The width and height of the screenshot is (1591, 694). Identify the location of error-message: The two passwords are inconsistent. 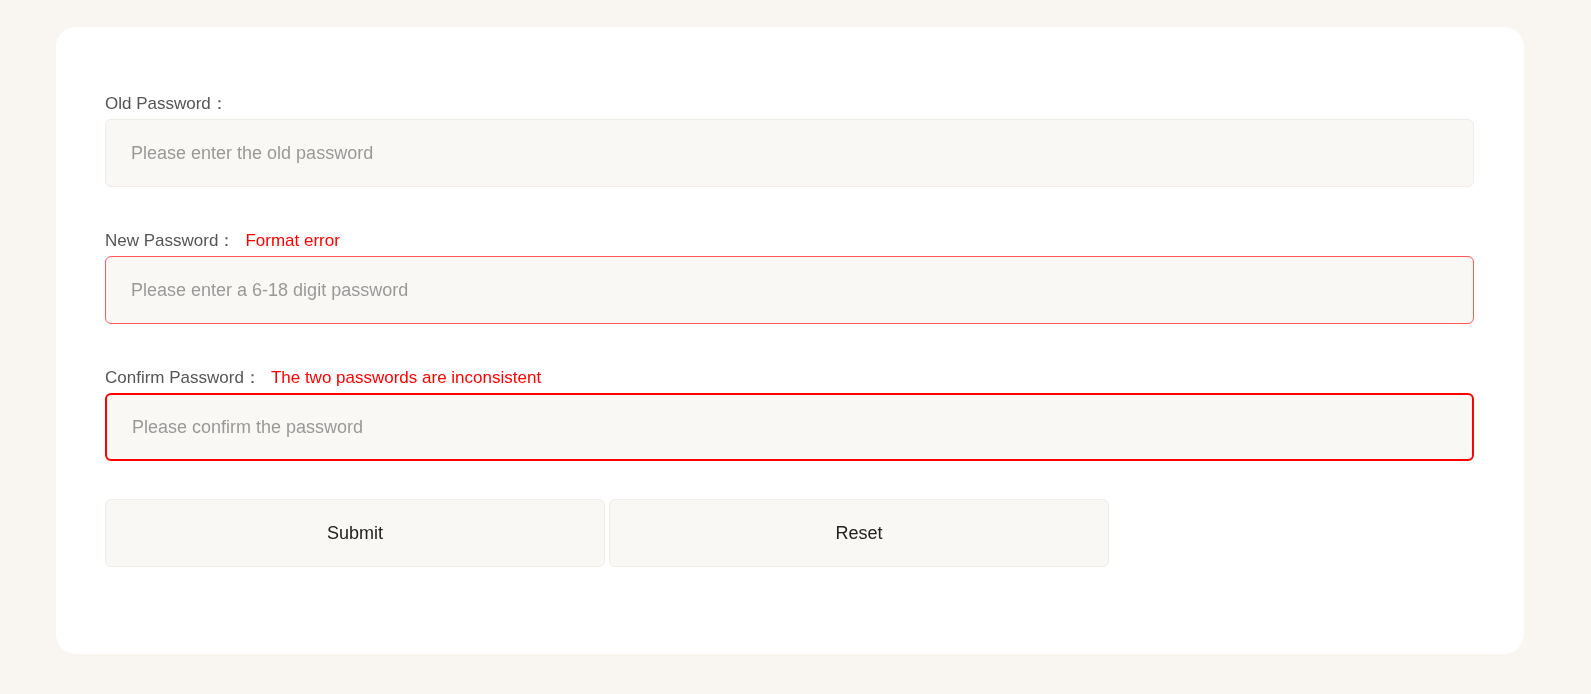
(406, 378).